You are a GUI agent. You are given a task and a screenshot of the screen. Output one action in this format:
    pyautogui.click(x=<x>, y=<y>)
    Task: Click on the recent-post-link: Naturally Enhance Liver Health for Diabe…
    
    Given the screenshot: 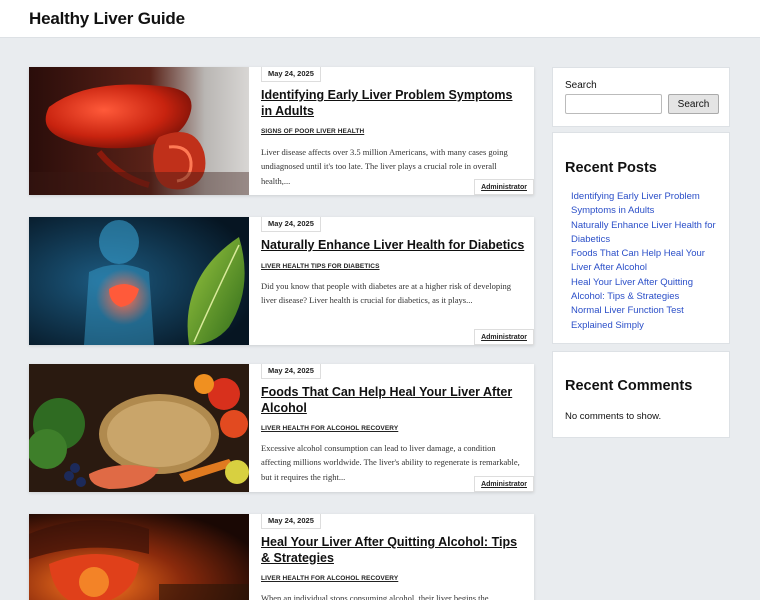 What is the action you would take?
    pyautogui.click(x=647, y=233)
    